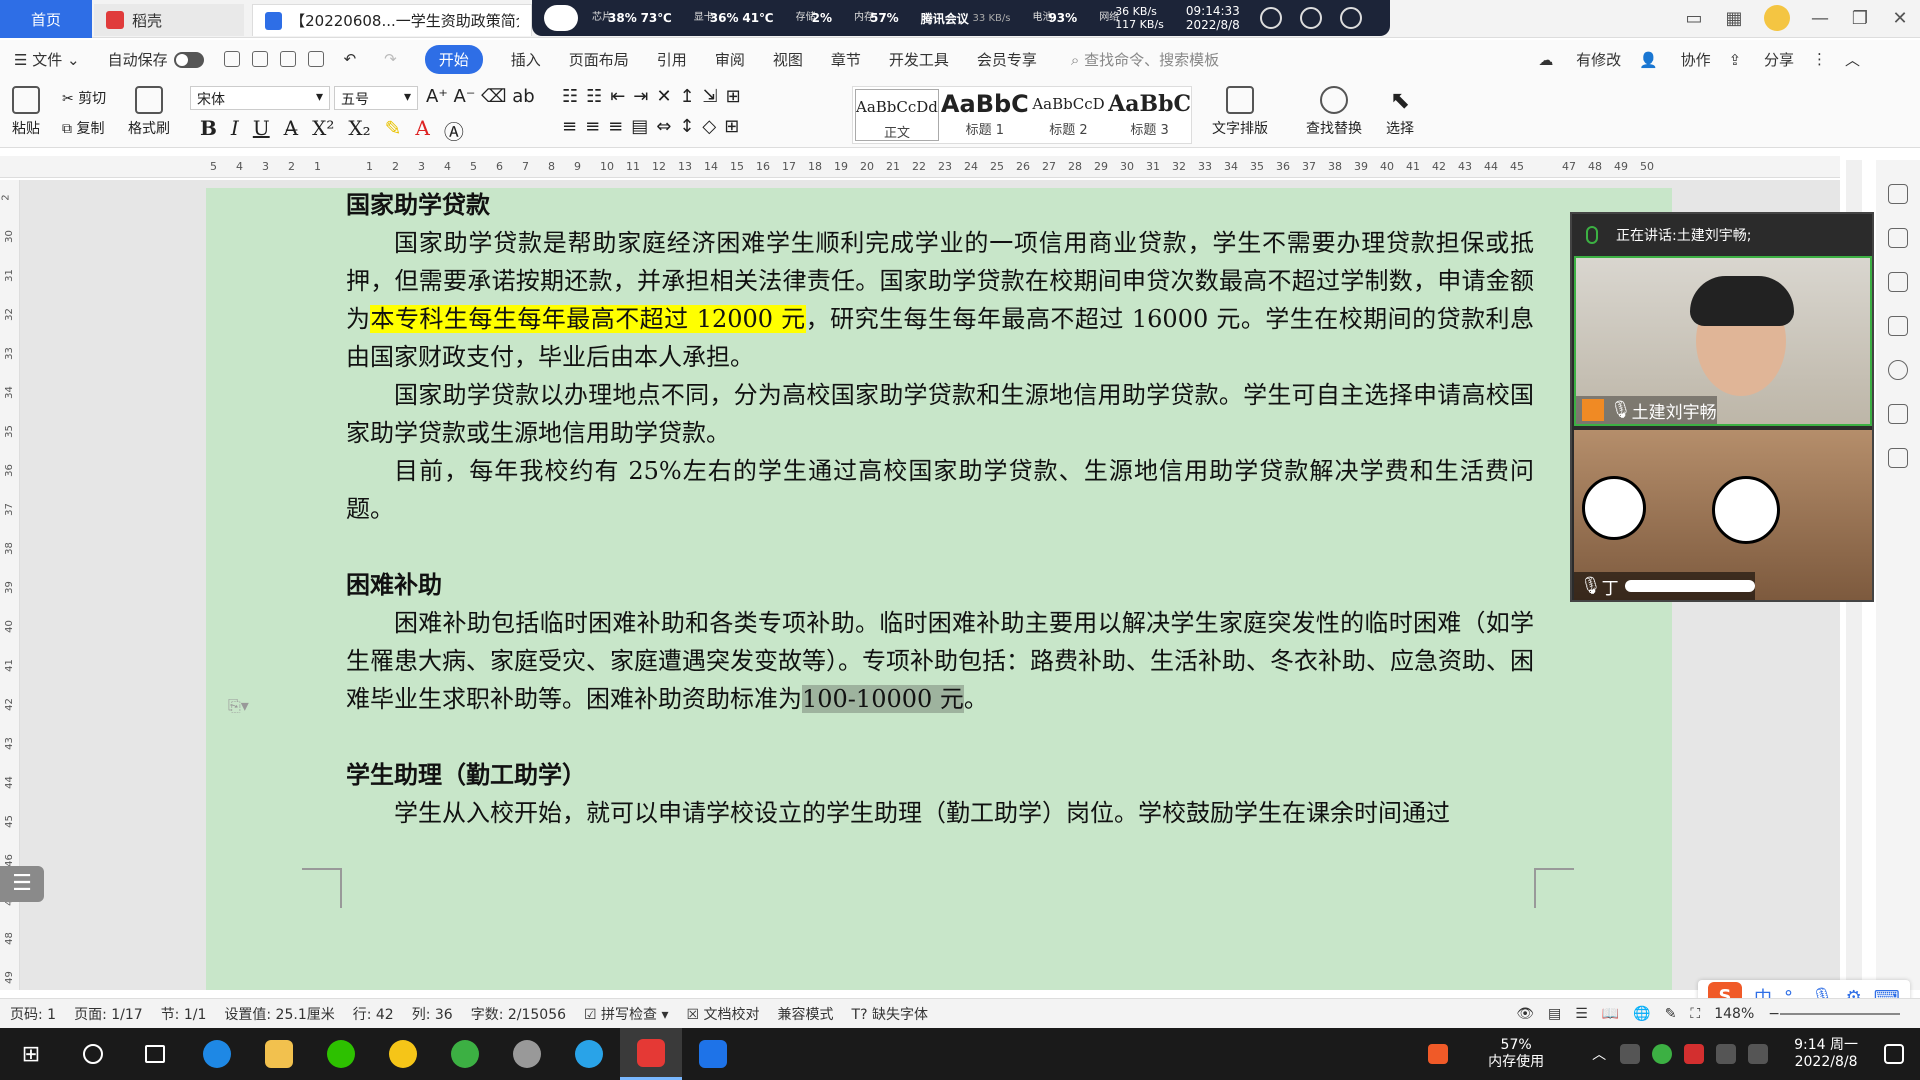 This screenshot has width=1920, height=1080. What do you see at coordinates (169, 20) in the screenshot?
I see `tab-daoke: 稻壳` at bounding box center [169, 20].